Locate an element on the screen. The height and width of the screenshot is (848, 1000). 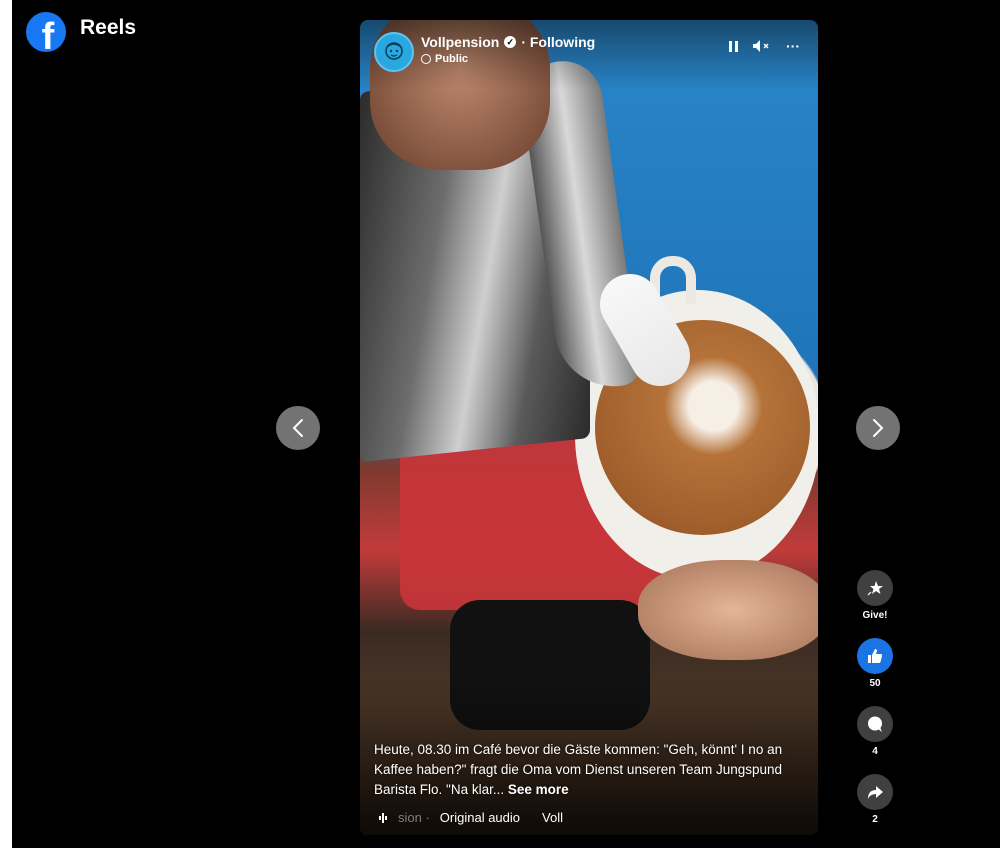
follow-status: · Following is located at coordinates (558, 42).